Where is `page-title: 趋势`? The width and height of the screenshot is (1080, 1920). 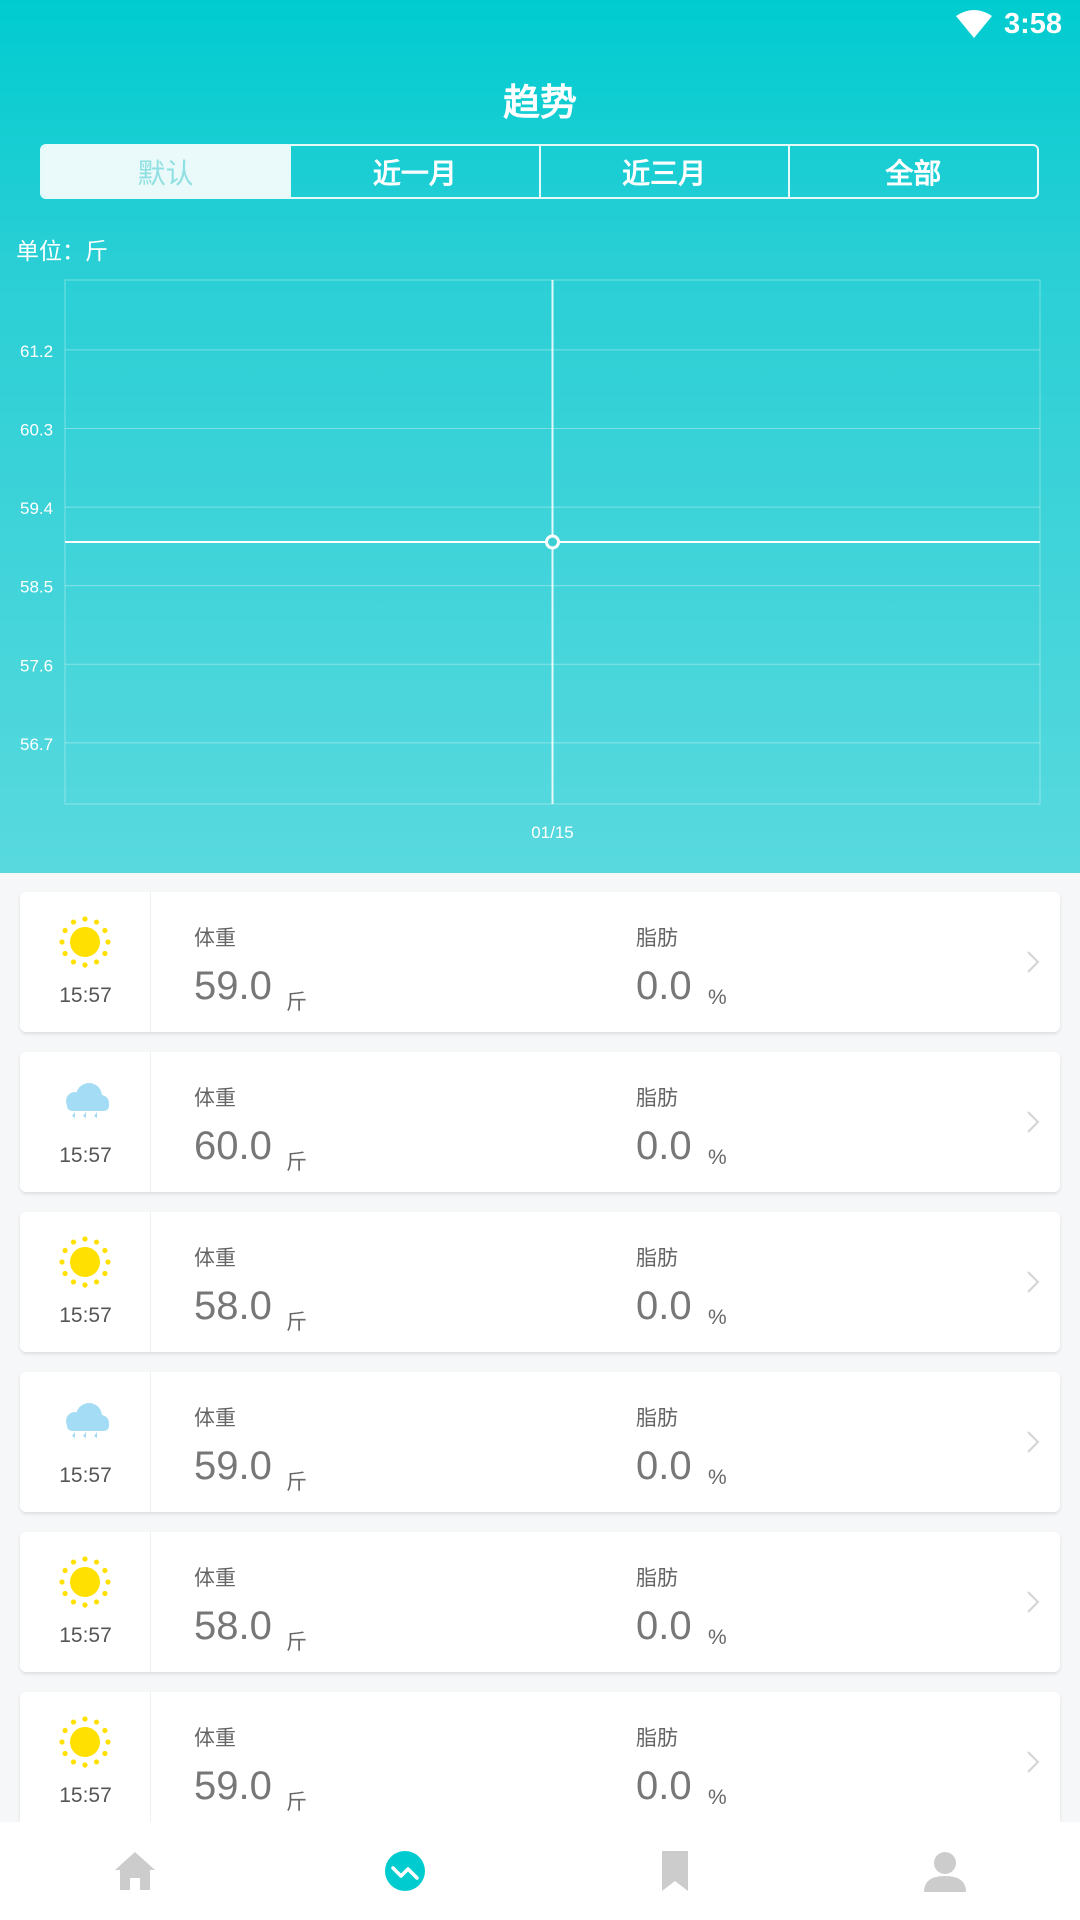 page-title: 趋势 is located at coordinates (540, 102).